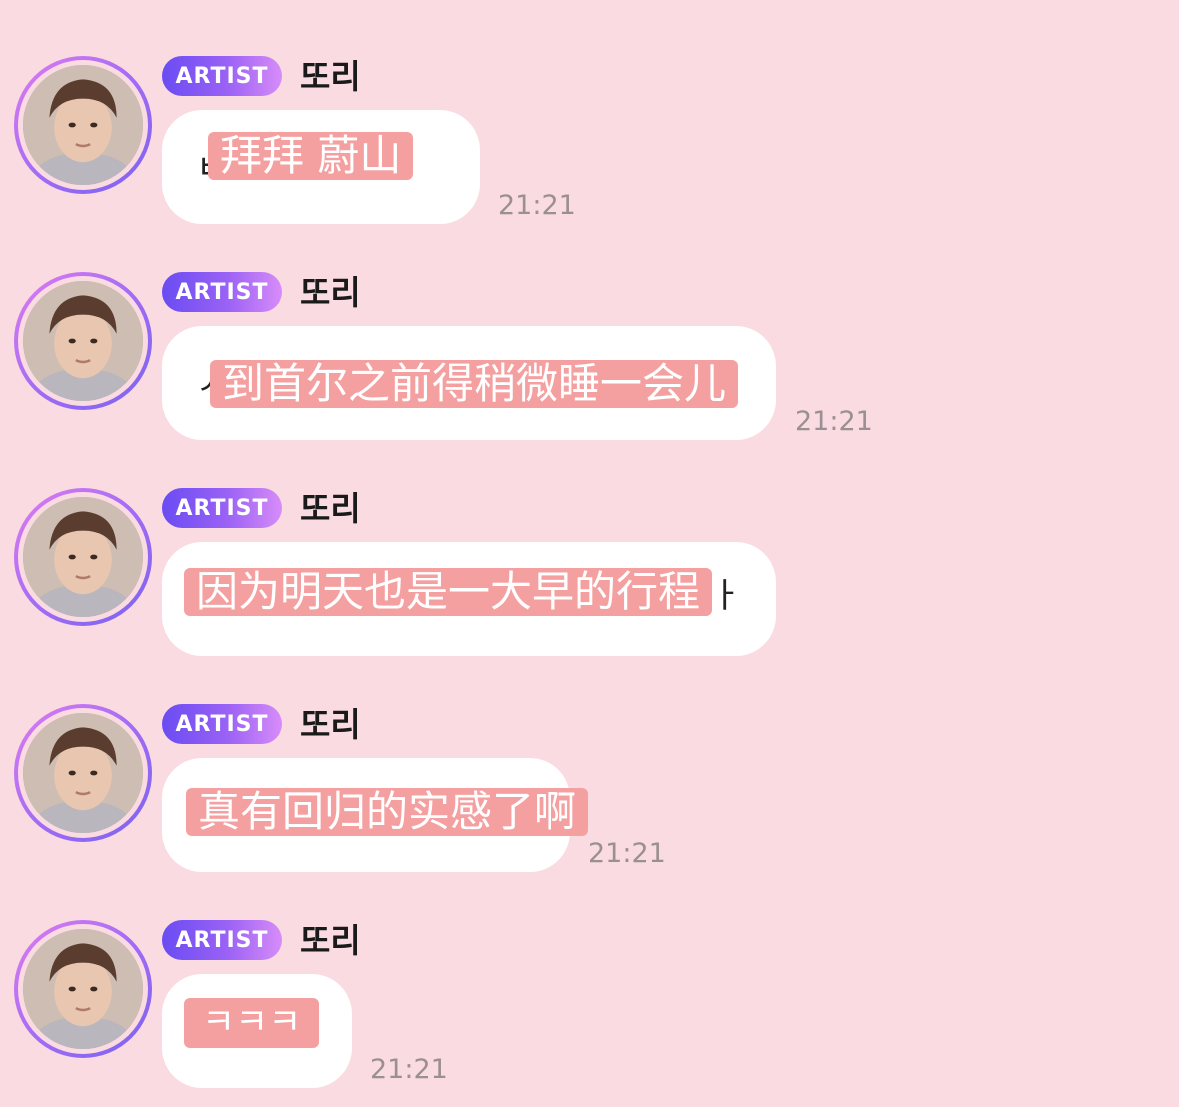 This screenshot has width=1179, height=1107. What do you see at coordinates (387, 812) in the screenshot?
I see `translated-text: 真有回归的实感了啊` at bounding box center [387, 812].